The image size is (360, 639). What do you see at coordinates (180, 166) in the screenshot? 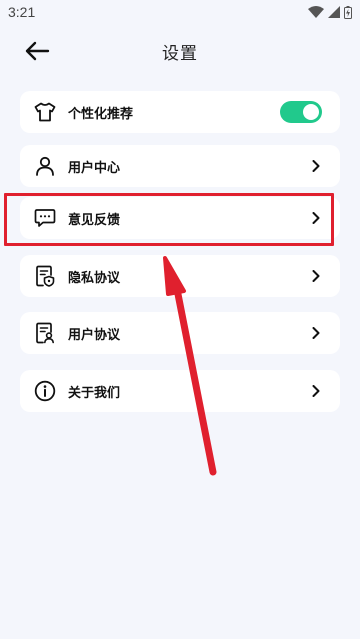
I see `setting-user-center: 用户中心` at bounding box center [180, 166].